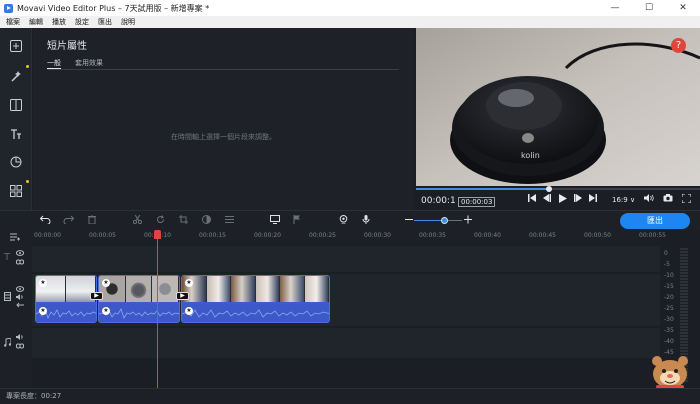  I want to click on panel-title: 短片屬性, so click(67, 46).